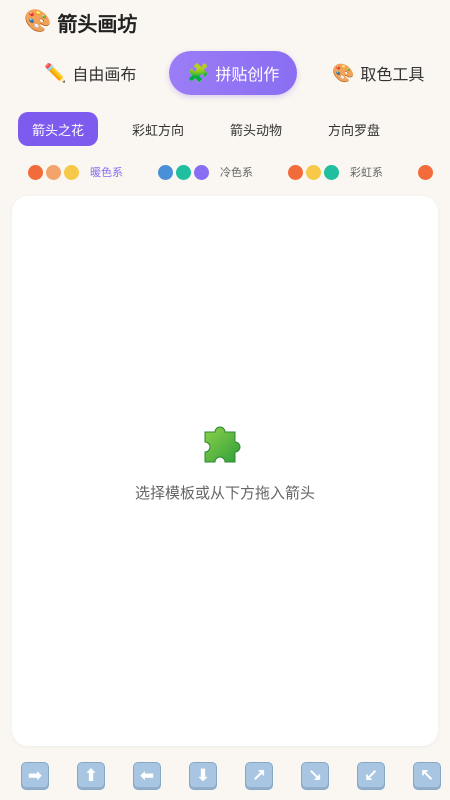  I want to click on arrow-glyph: ⬆, so click(91, 776).